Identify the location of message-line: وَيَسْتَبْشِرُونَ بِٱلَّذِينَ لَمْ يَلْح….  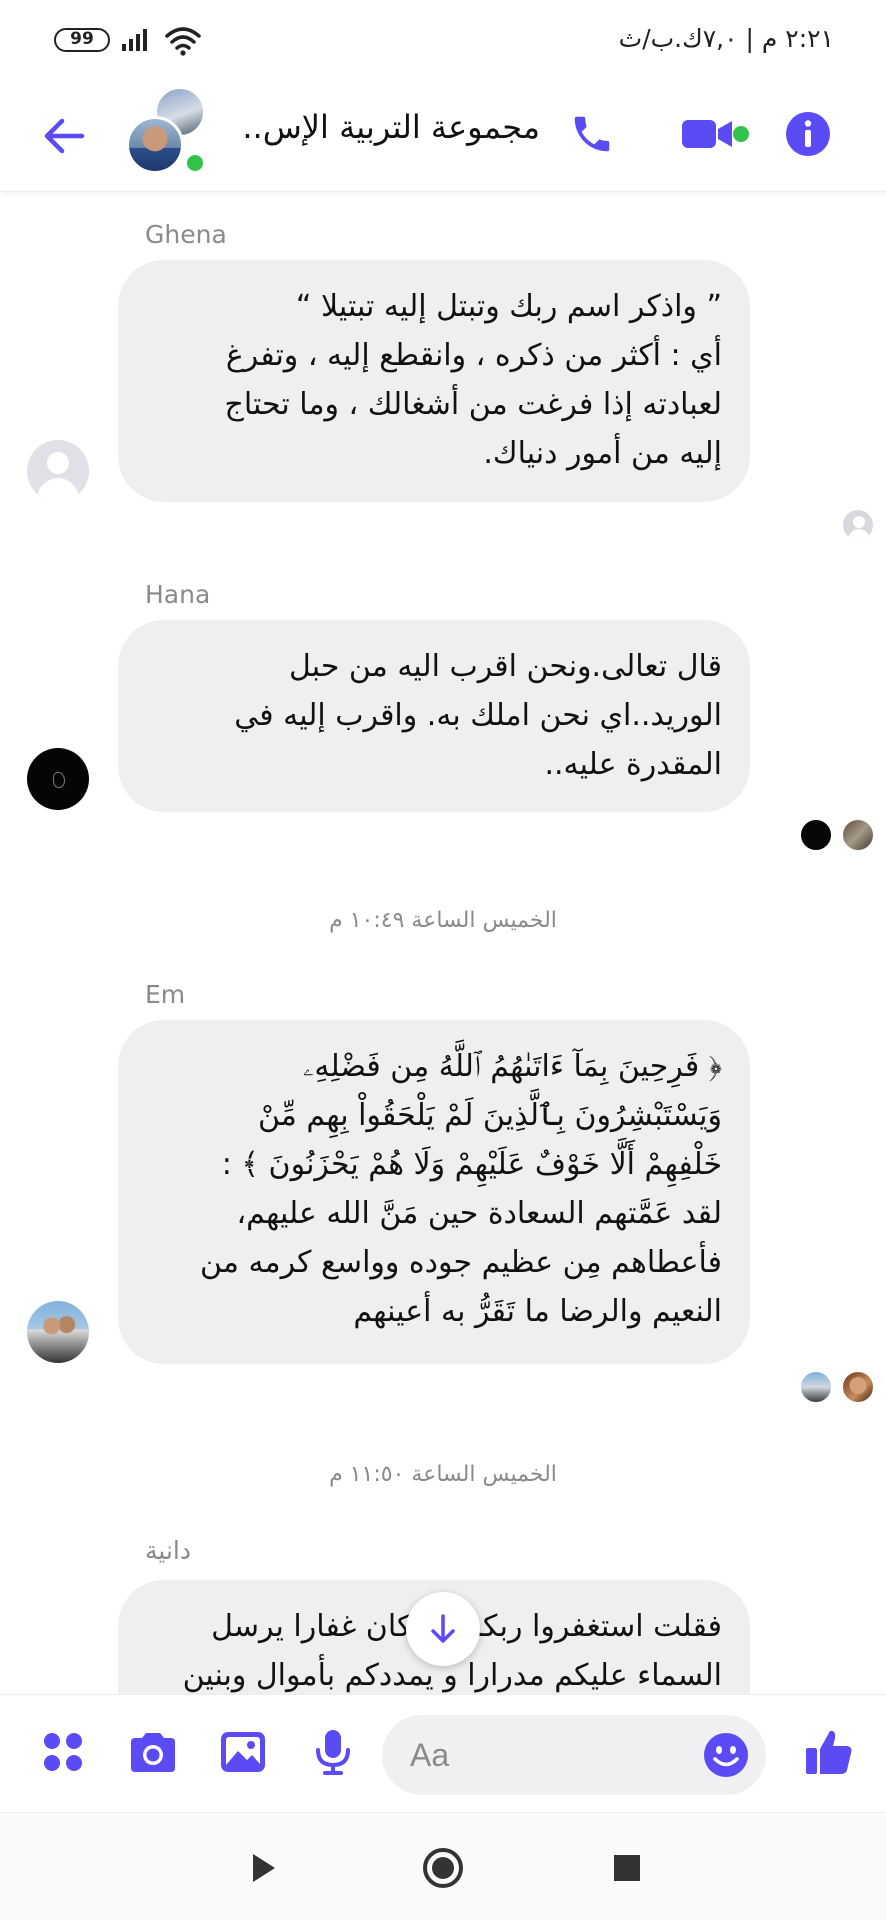
(489, 1115).